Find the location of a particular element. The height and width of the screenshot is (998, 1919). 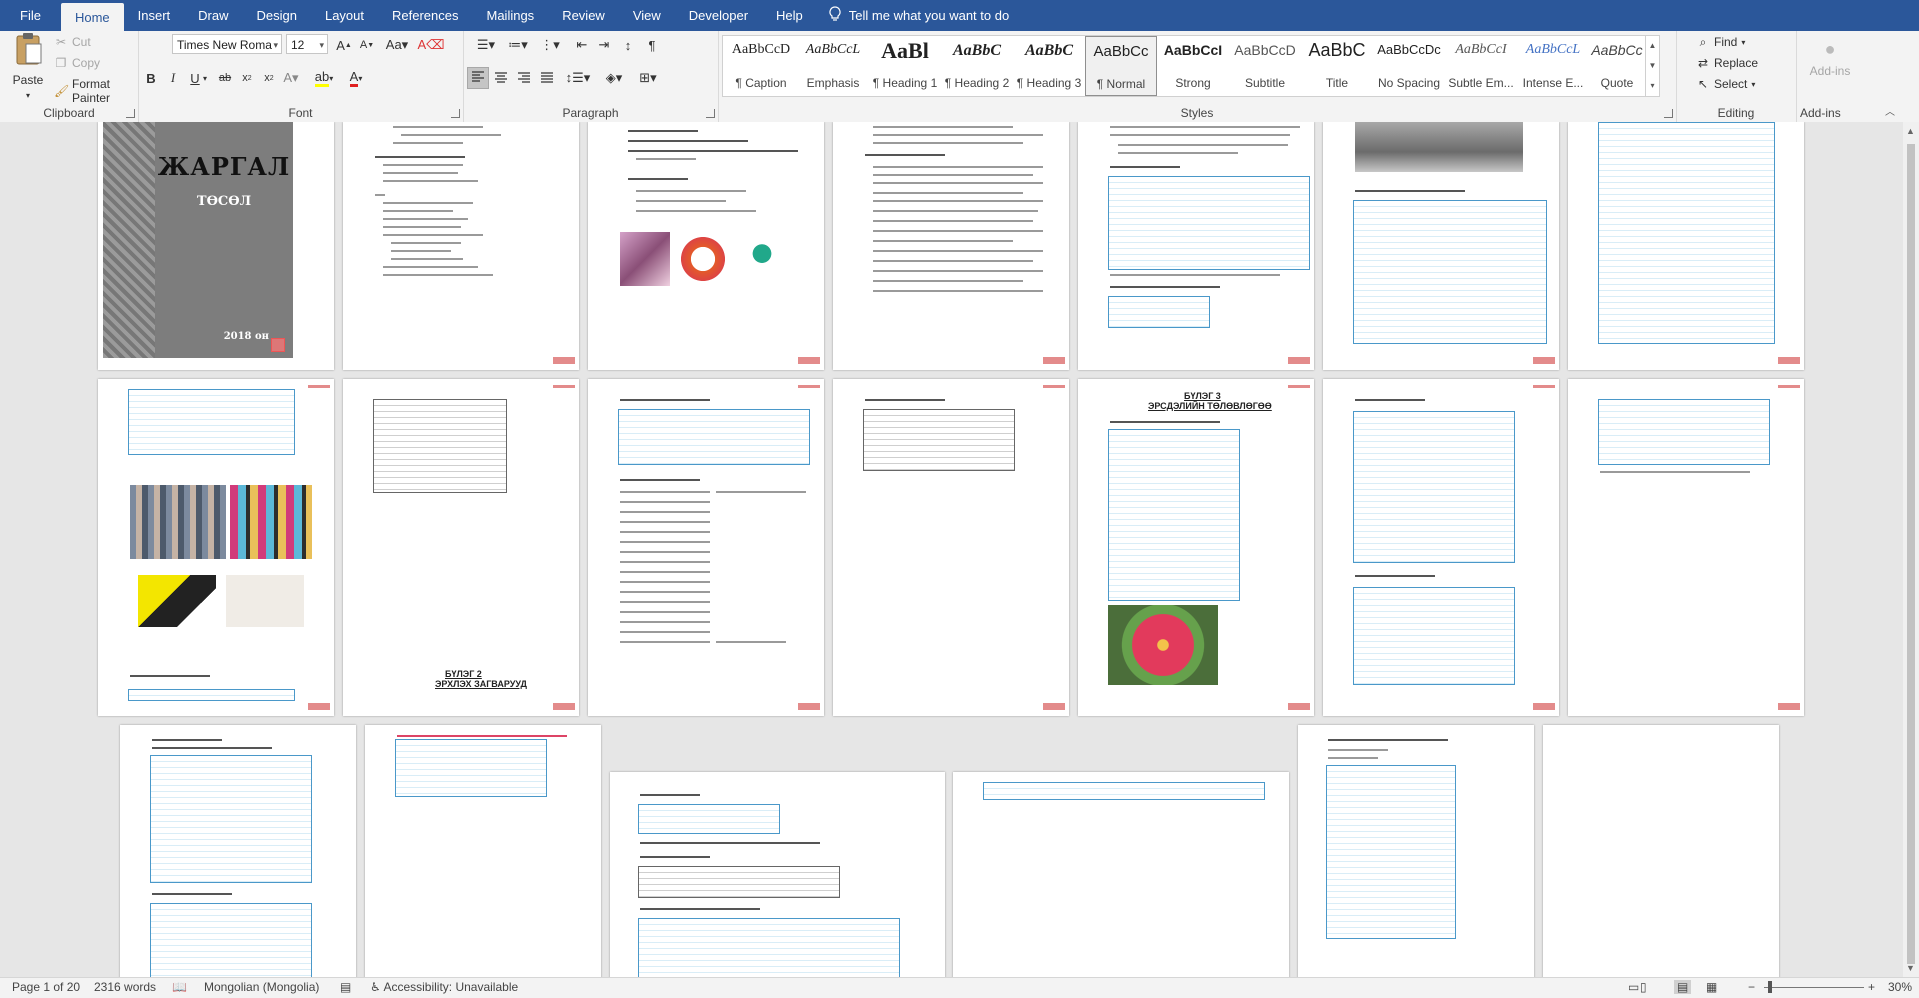

shrink-font-button: A ▼ is located at coordinates (367, 45).